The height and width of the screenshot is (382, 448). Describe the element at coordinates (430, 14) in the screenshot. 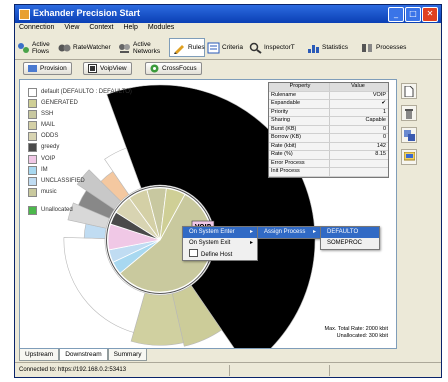

I see `close-button: ✕` at that location.